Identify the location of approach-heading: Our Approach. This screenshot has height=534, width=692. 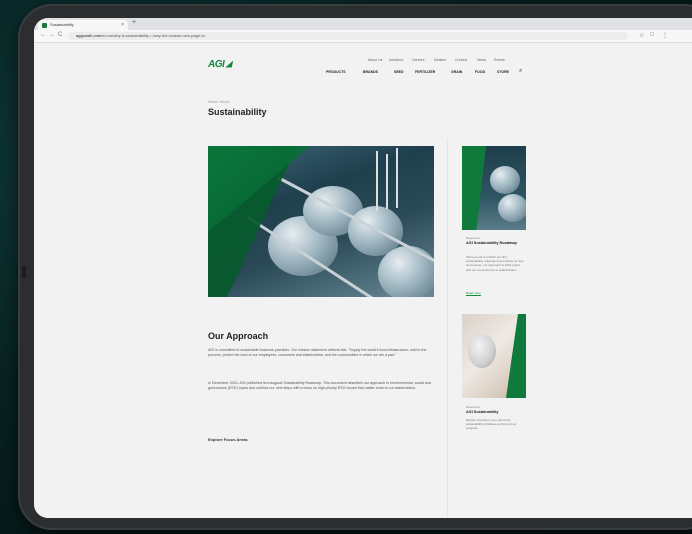
(238, 336).